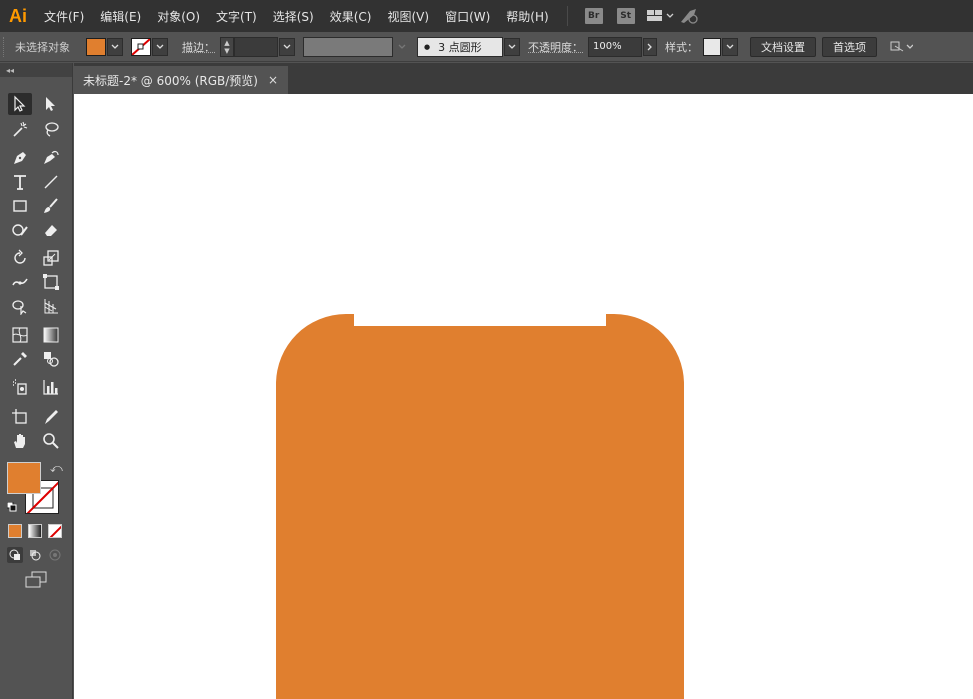 The height and width of the screenshot is (699, 973). What do you see at coordinates (523, 78) in the screenshot?
I see `document-tab-bar: 未标题-2* @ 600% (RGB/预览) ×` at bounding box center [523, 78].